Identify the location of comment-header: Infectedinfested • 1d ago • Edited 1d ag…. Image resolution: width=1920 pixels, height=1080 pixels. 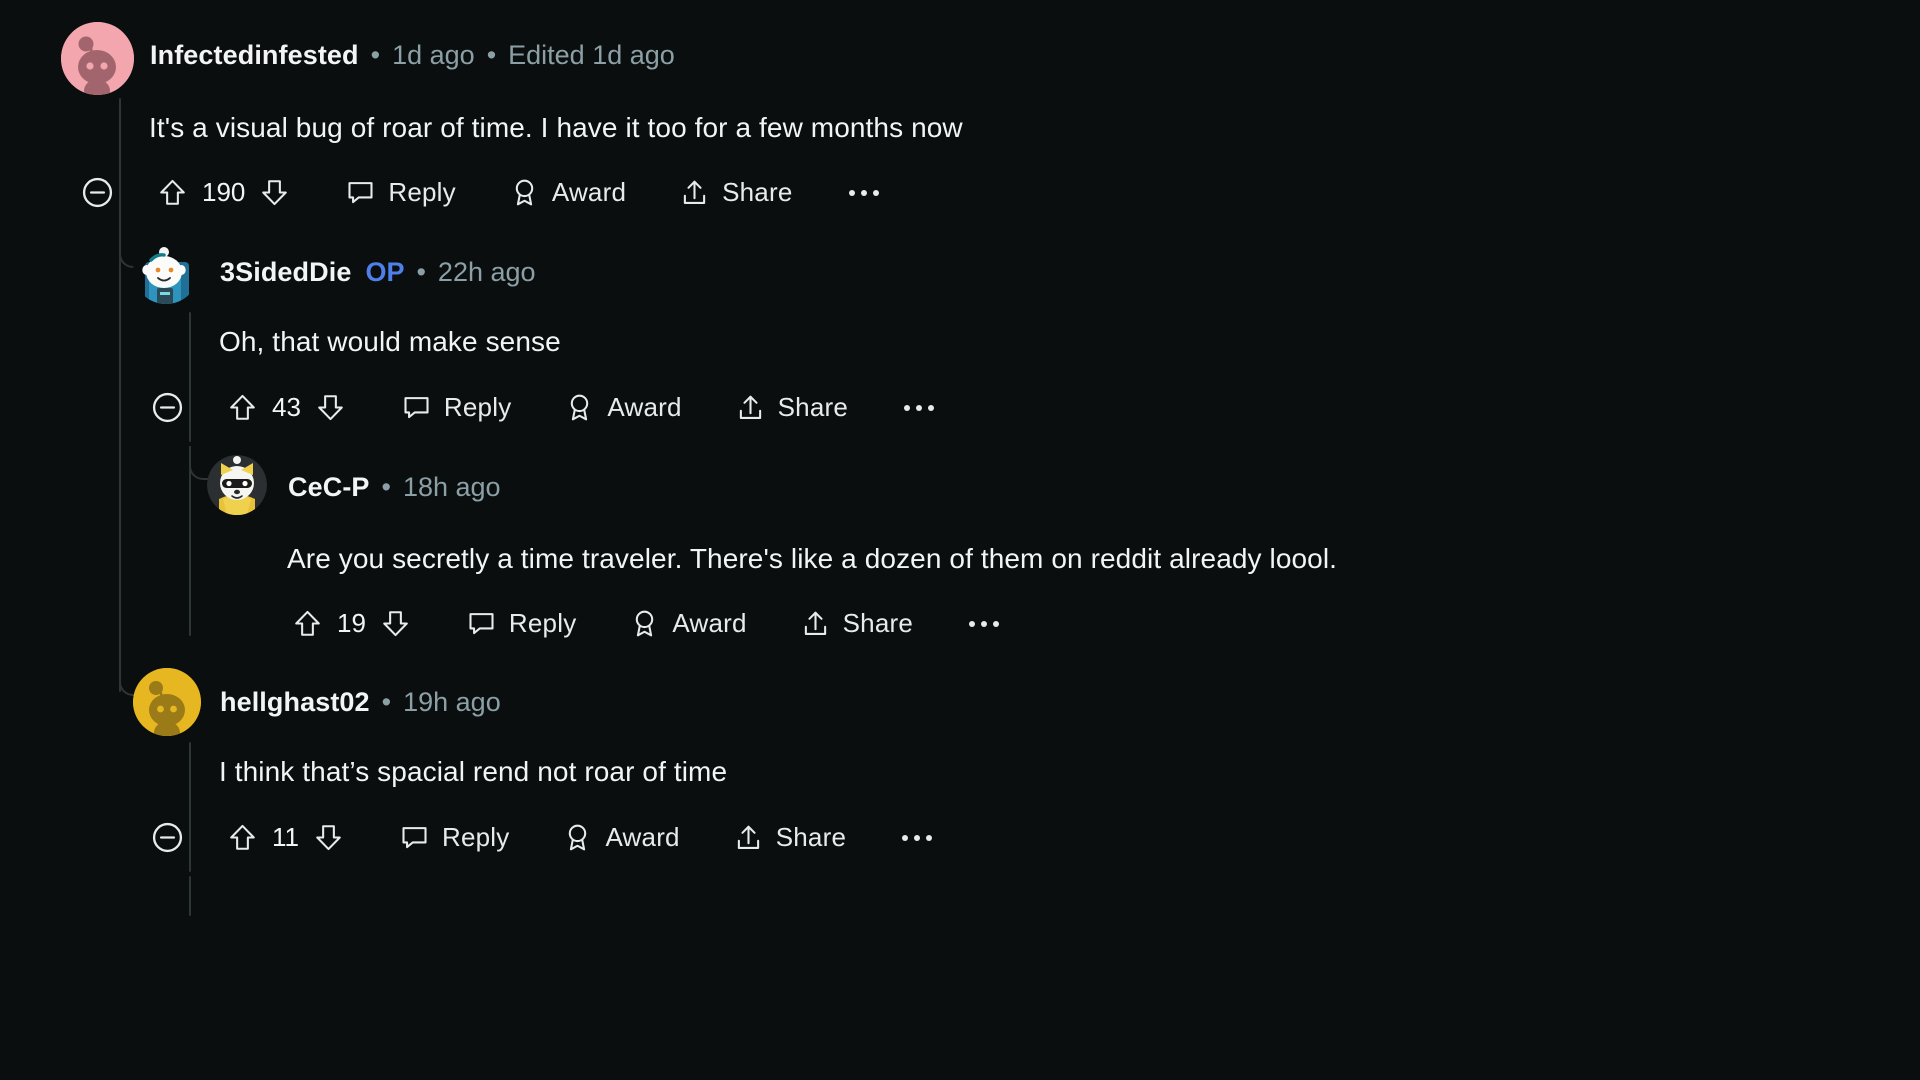
(412, 55).